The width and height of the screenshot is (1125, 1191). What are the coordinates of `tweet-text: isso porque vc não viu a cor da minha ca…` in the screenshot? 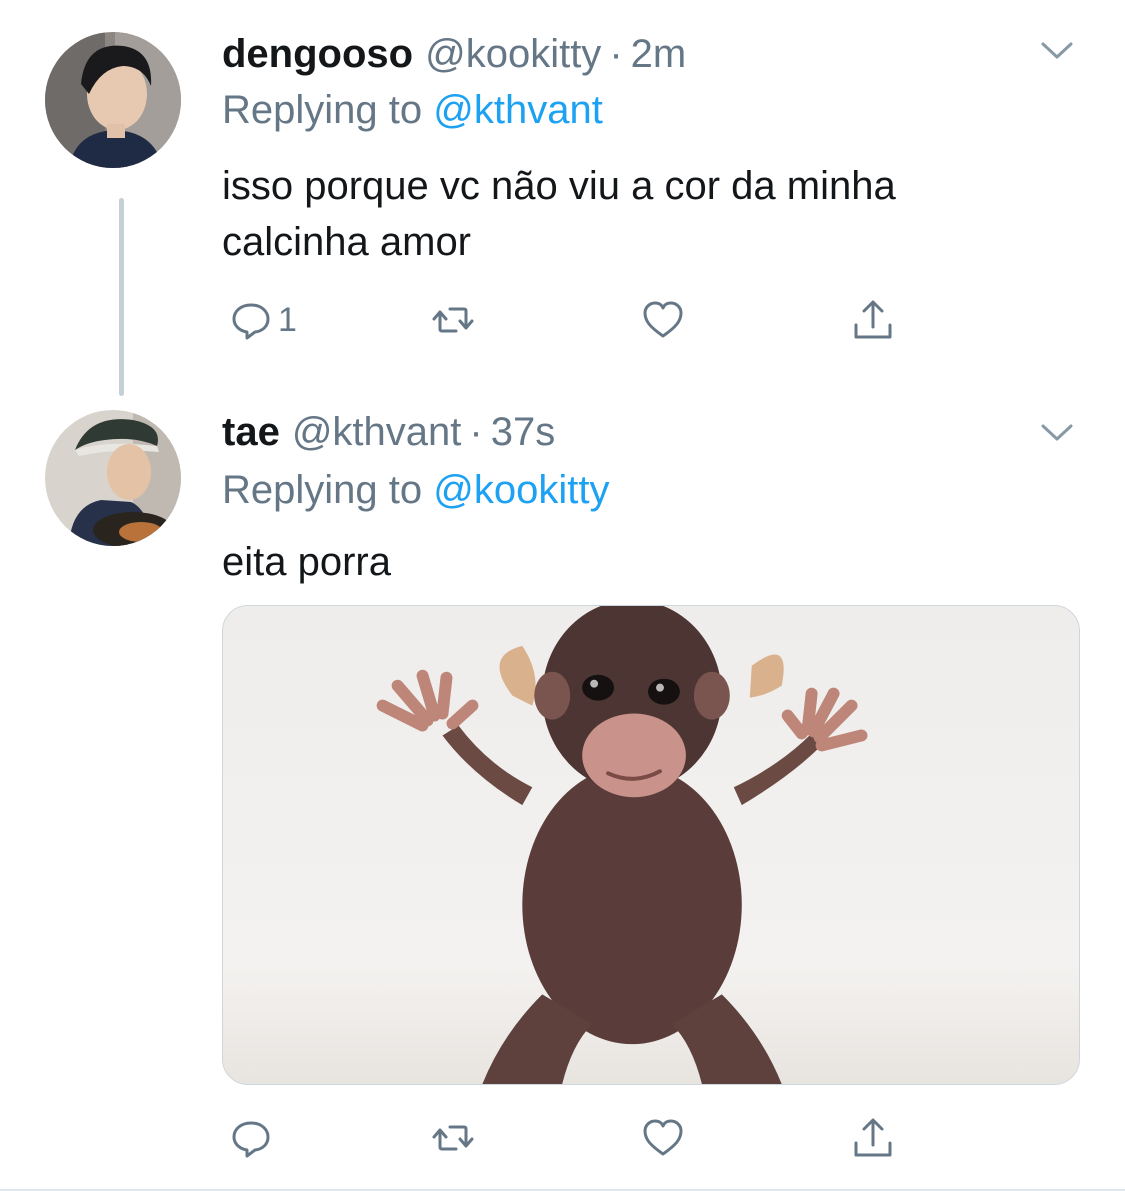 It's located at (559, 214).